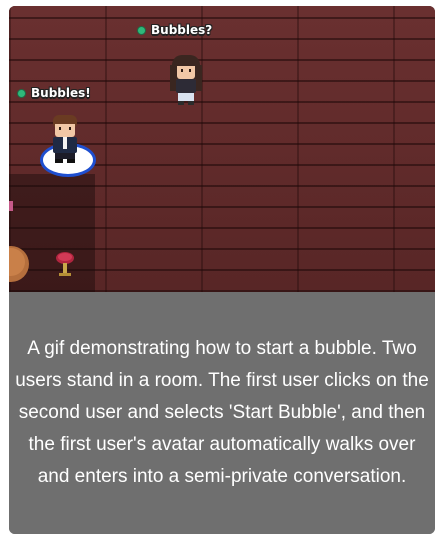  I want to click on user-one-nametag: Bubbles!, so click(54, 93).